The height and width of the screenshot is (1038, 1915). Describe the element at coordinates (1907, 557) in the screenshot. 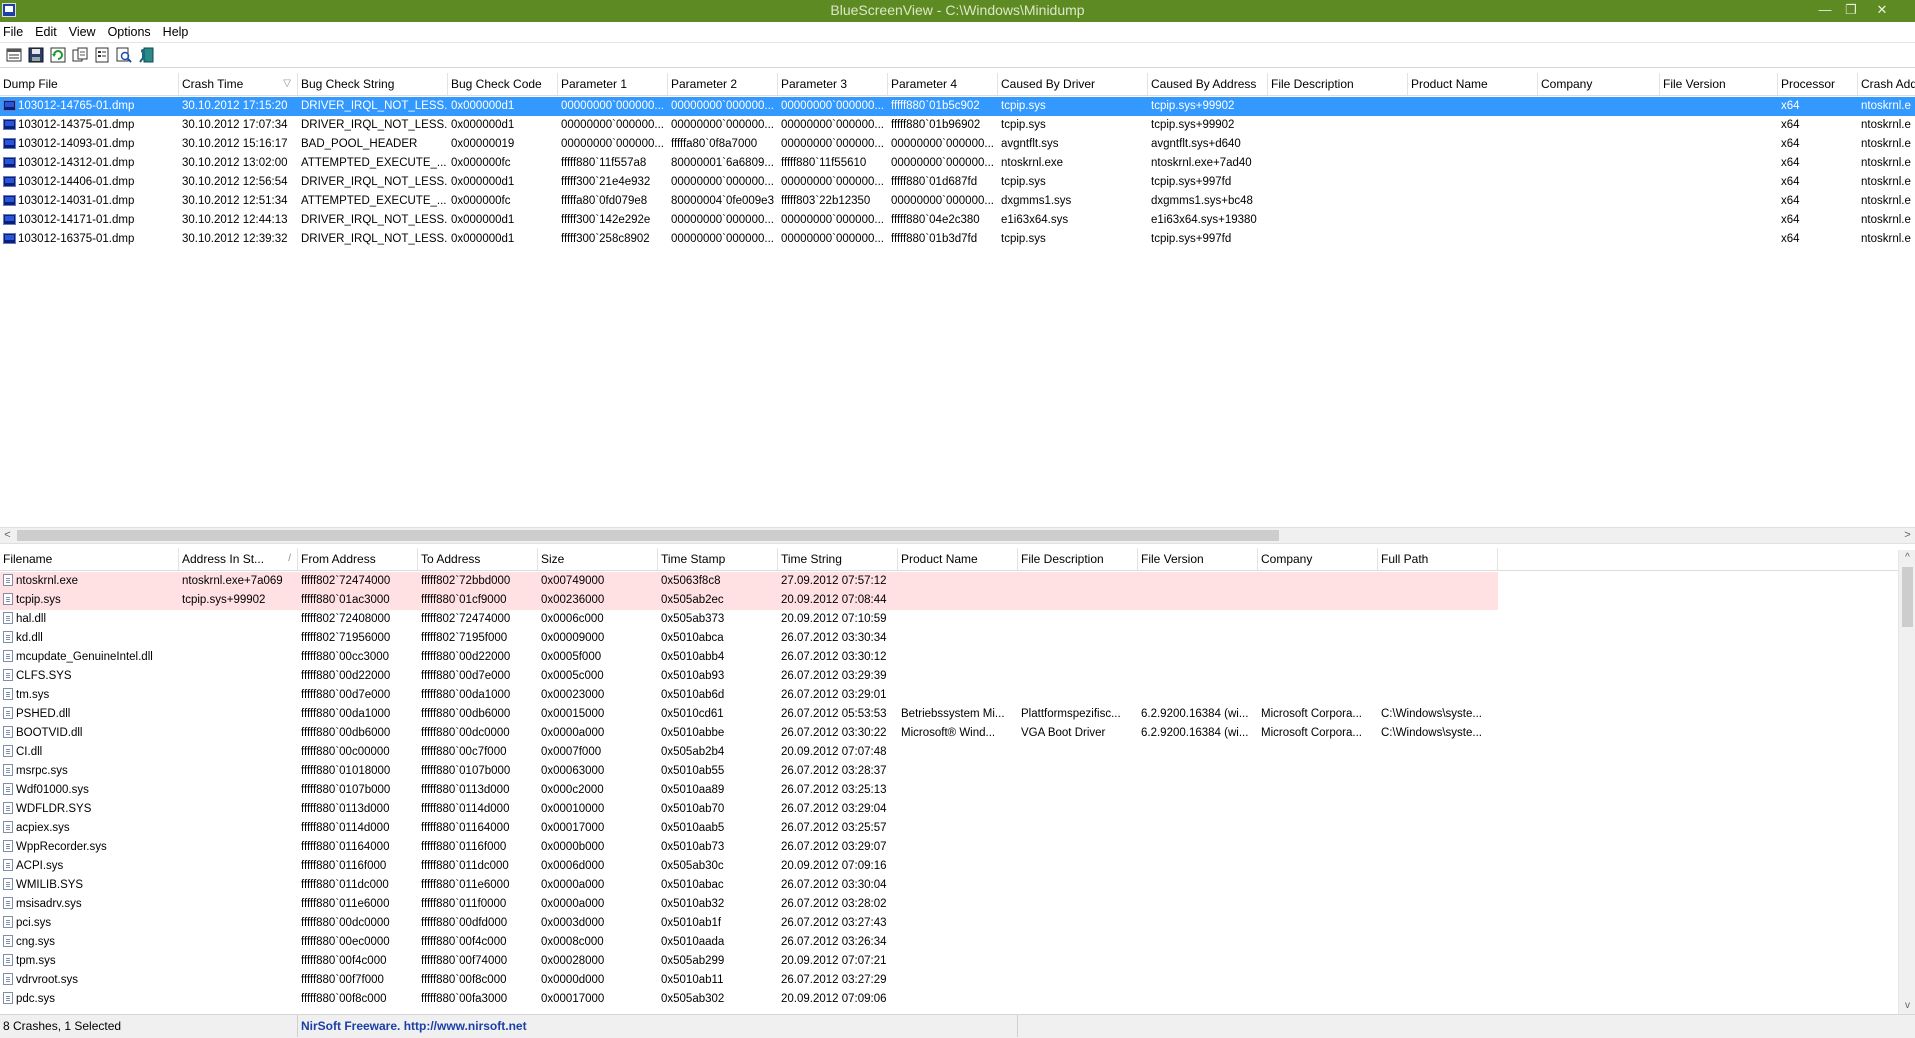

I see `scroll-up-icon: ^` at that location.